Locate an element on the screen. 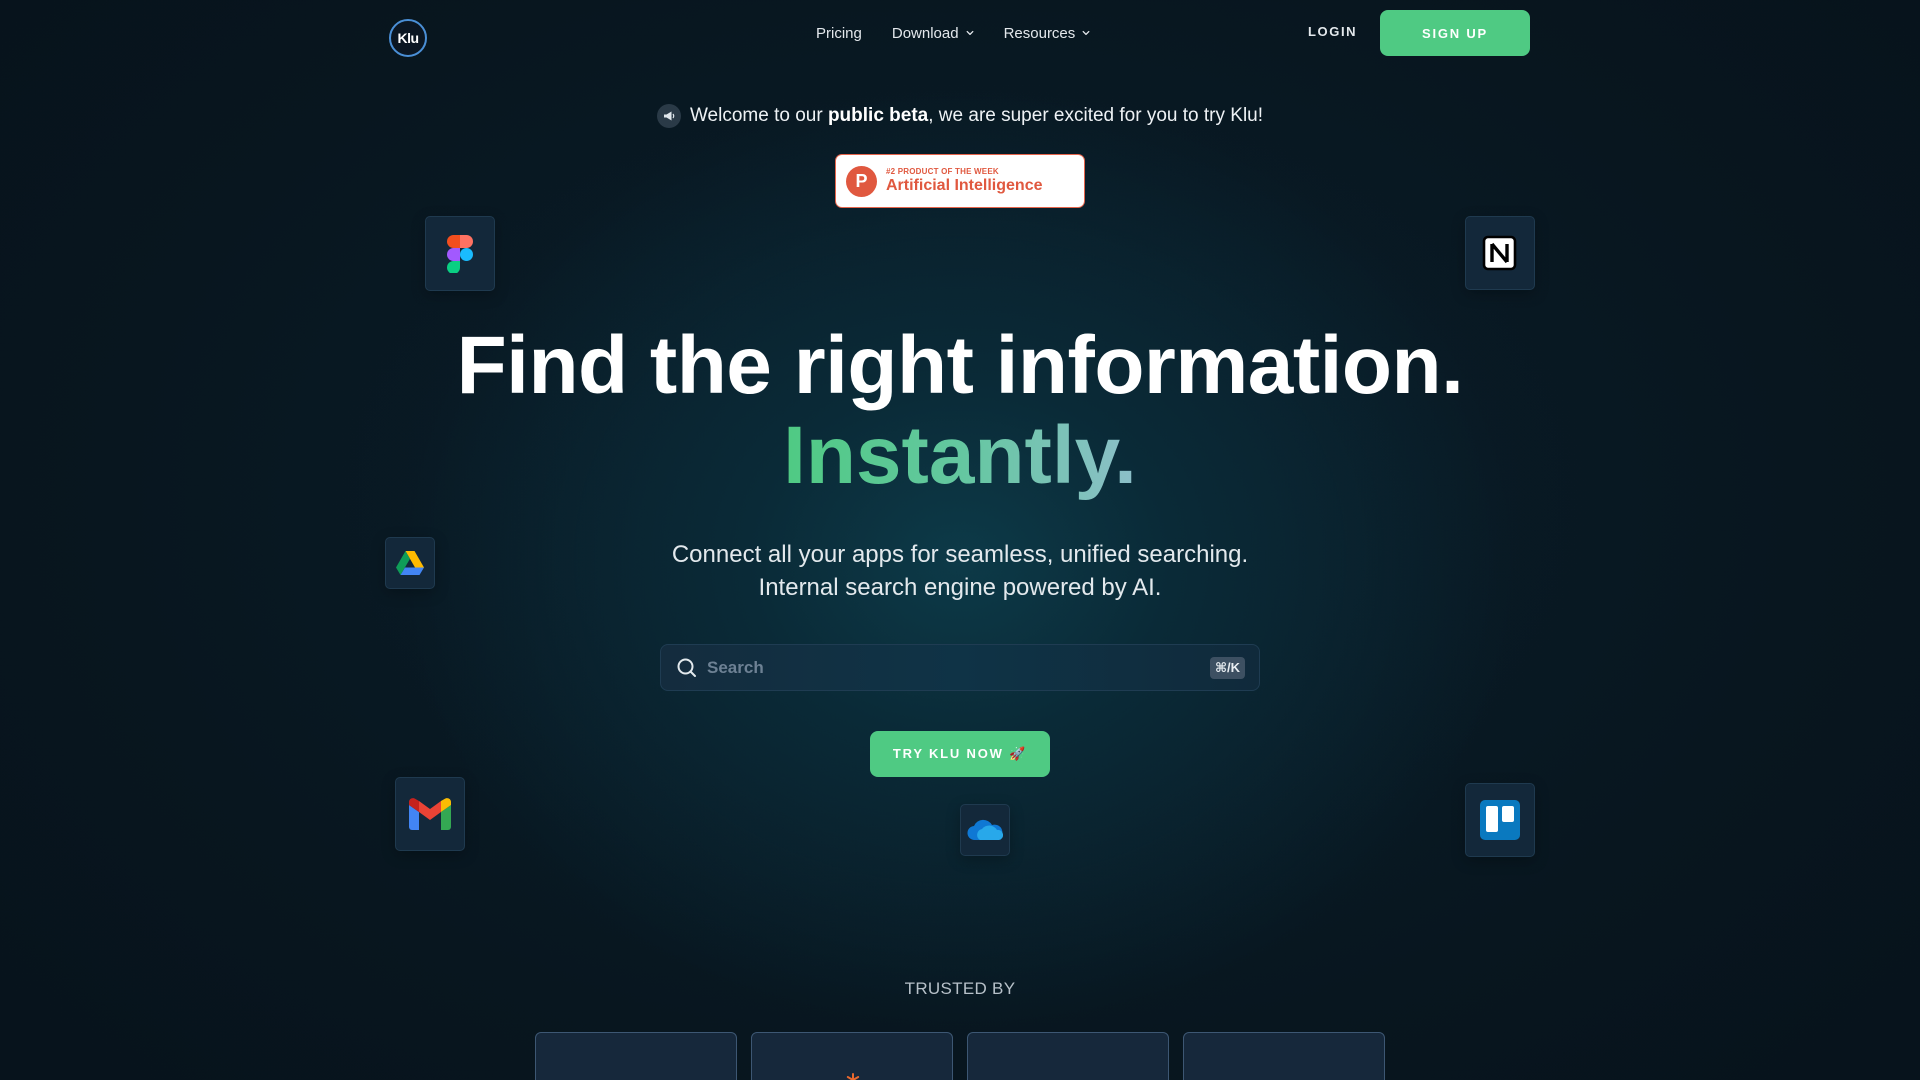 This screenshot has width=1920, height=1080. notion-tile is located at coordinates (1500, 253).